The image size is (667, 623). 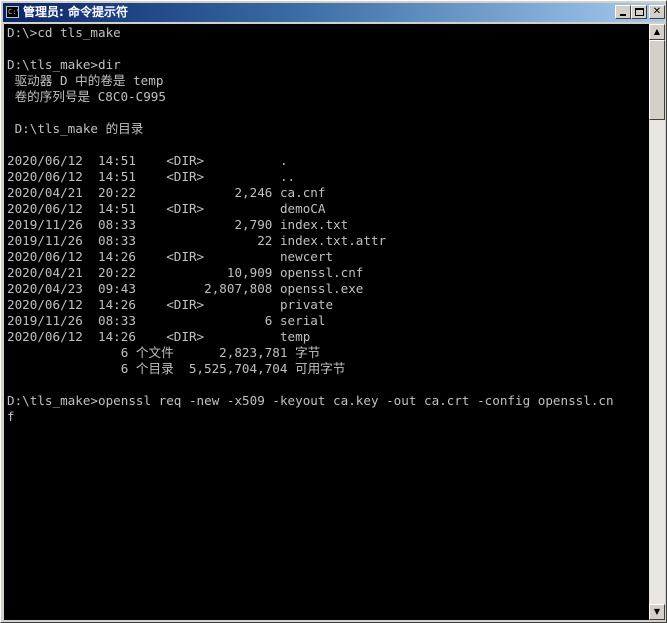 I want to click on arrow-up-icon: ▲, so click(x=657, y=31).